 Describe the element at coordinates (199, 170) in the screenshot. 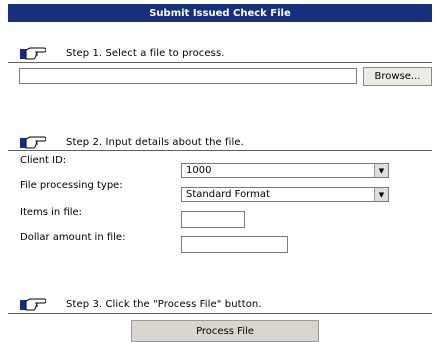

I see `client-id-value: 1000` at that location.